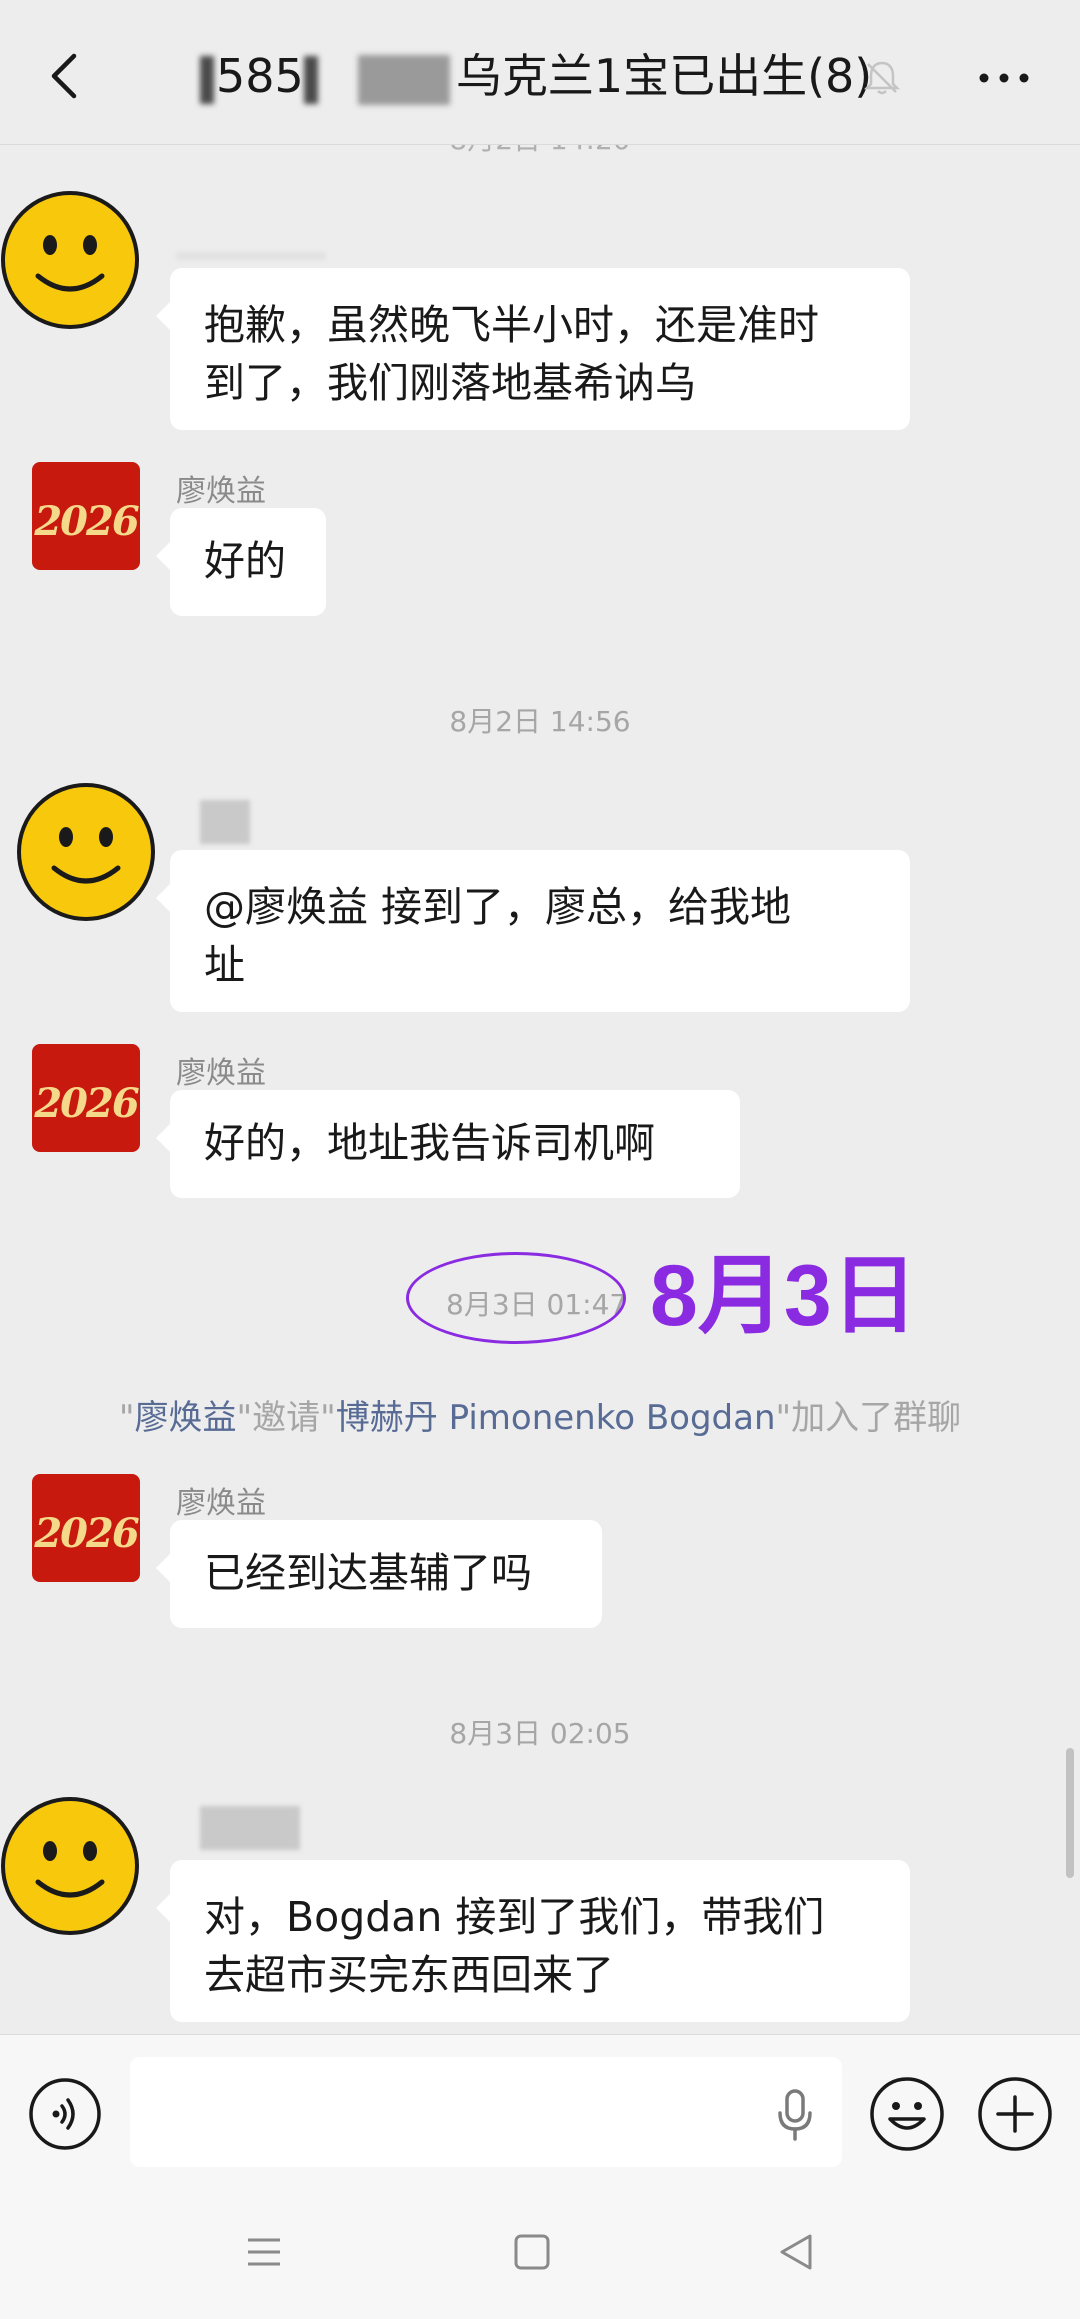 This screenshot has width=1080, height=2319. I want to click on system-quote: ", so click(126, 1418).